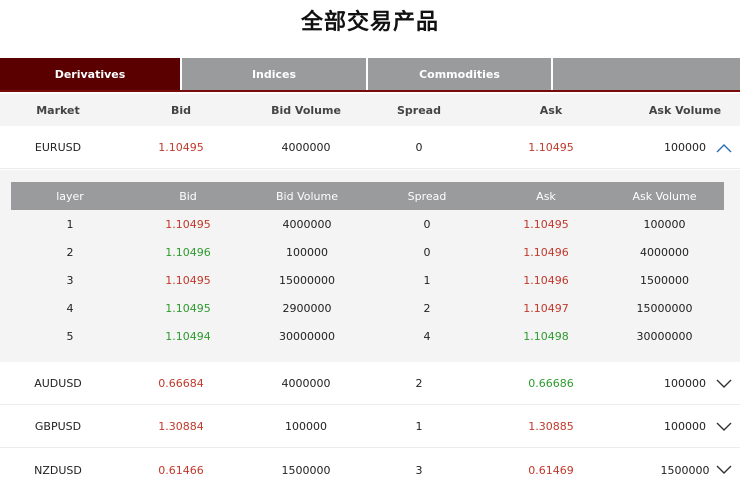 The height and width of the screenshot is (491, 740). What do you see at coordinates (58, 147) in the screenshot?
I see `market-name: EURUSD` at bounding box center [58, 147].